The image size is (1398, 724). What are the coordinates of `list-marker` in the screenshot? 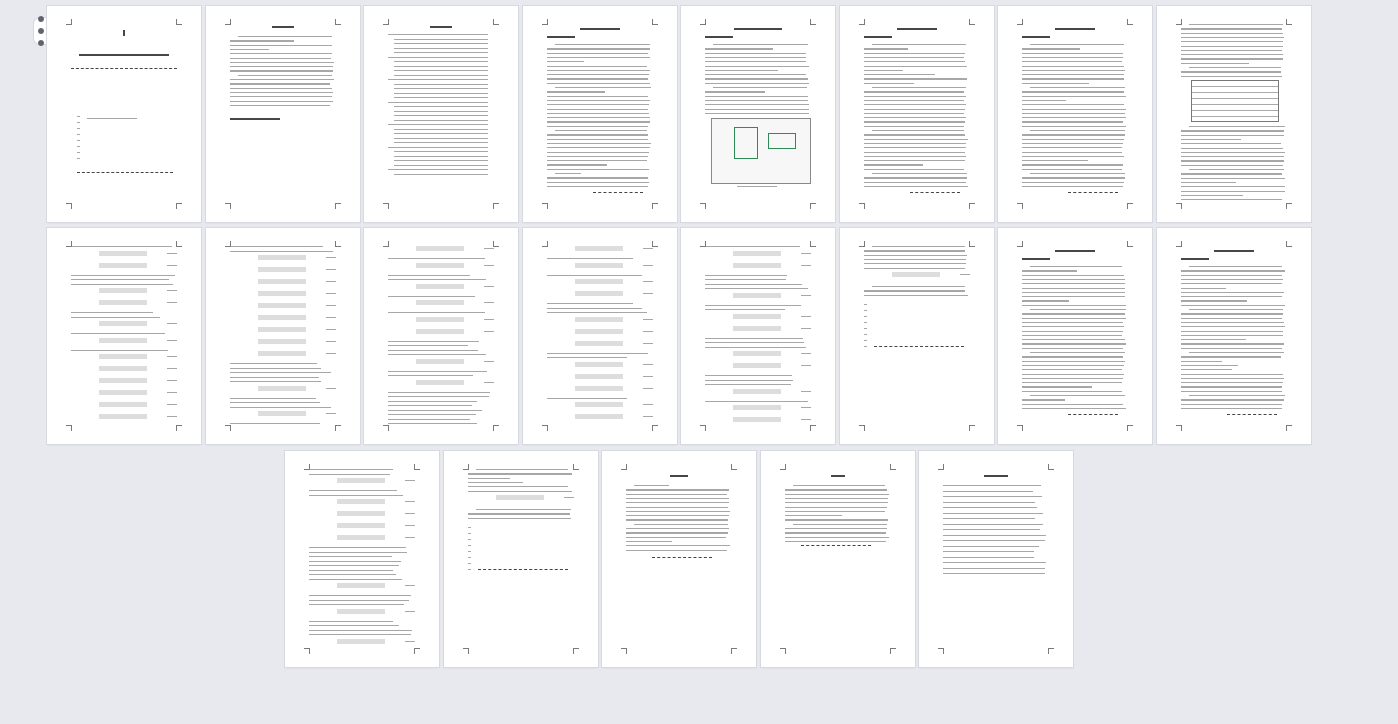 It's located at (865, 341).